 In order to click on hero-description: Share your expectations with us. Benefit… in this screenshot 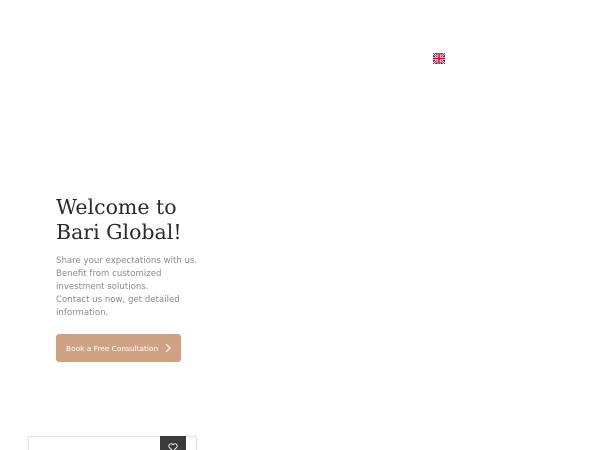, I will do `click(141, 287)`.